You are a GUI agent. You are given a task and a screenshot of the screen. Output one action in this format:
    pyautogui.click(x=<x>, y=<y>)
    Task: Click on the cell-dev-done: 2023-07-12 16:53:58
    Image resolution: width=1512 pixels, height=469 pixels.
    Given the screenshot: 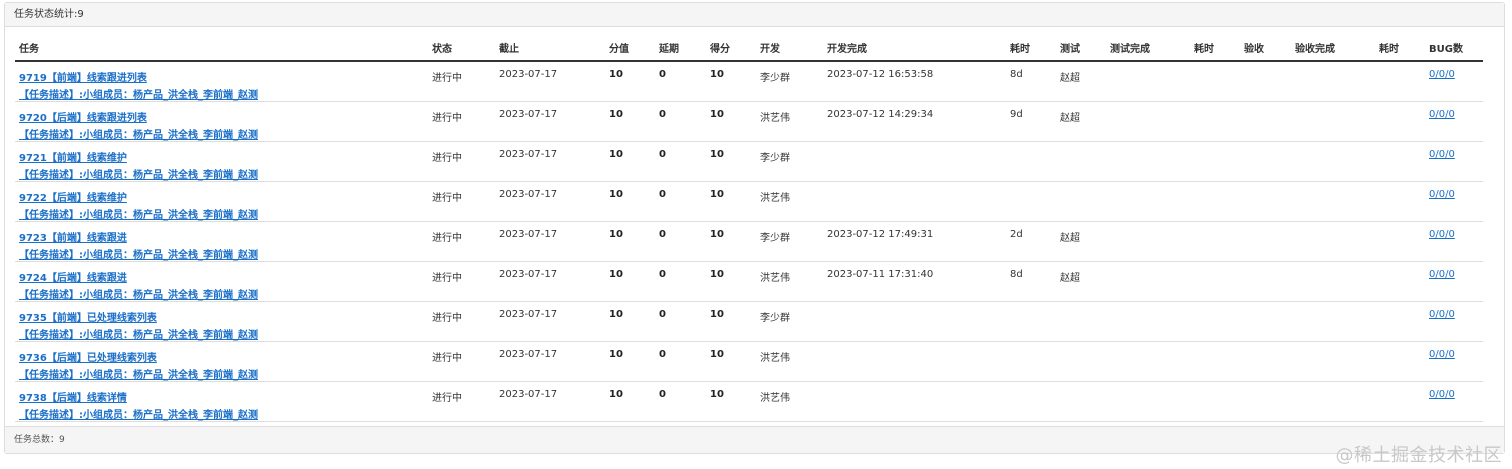 What is the action you would take?
    pyautogui.click(x=914, y=81)
    